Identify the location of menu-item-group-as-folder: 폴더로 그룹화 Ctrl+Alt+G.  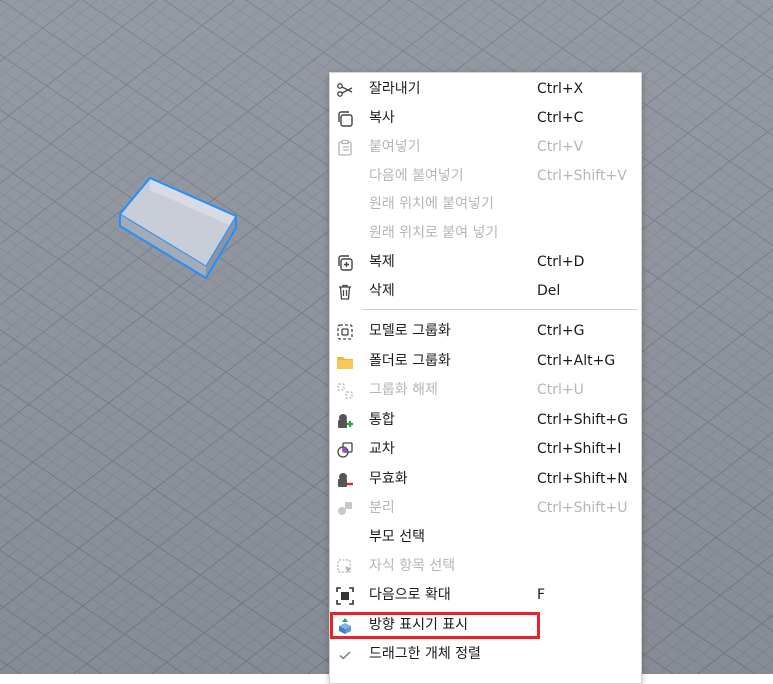
(485, 361).